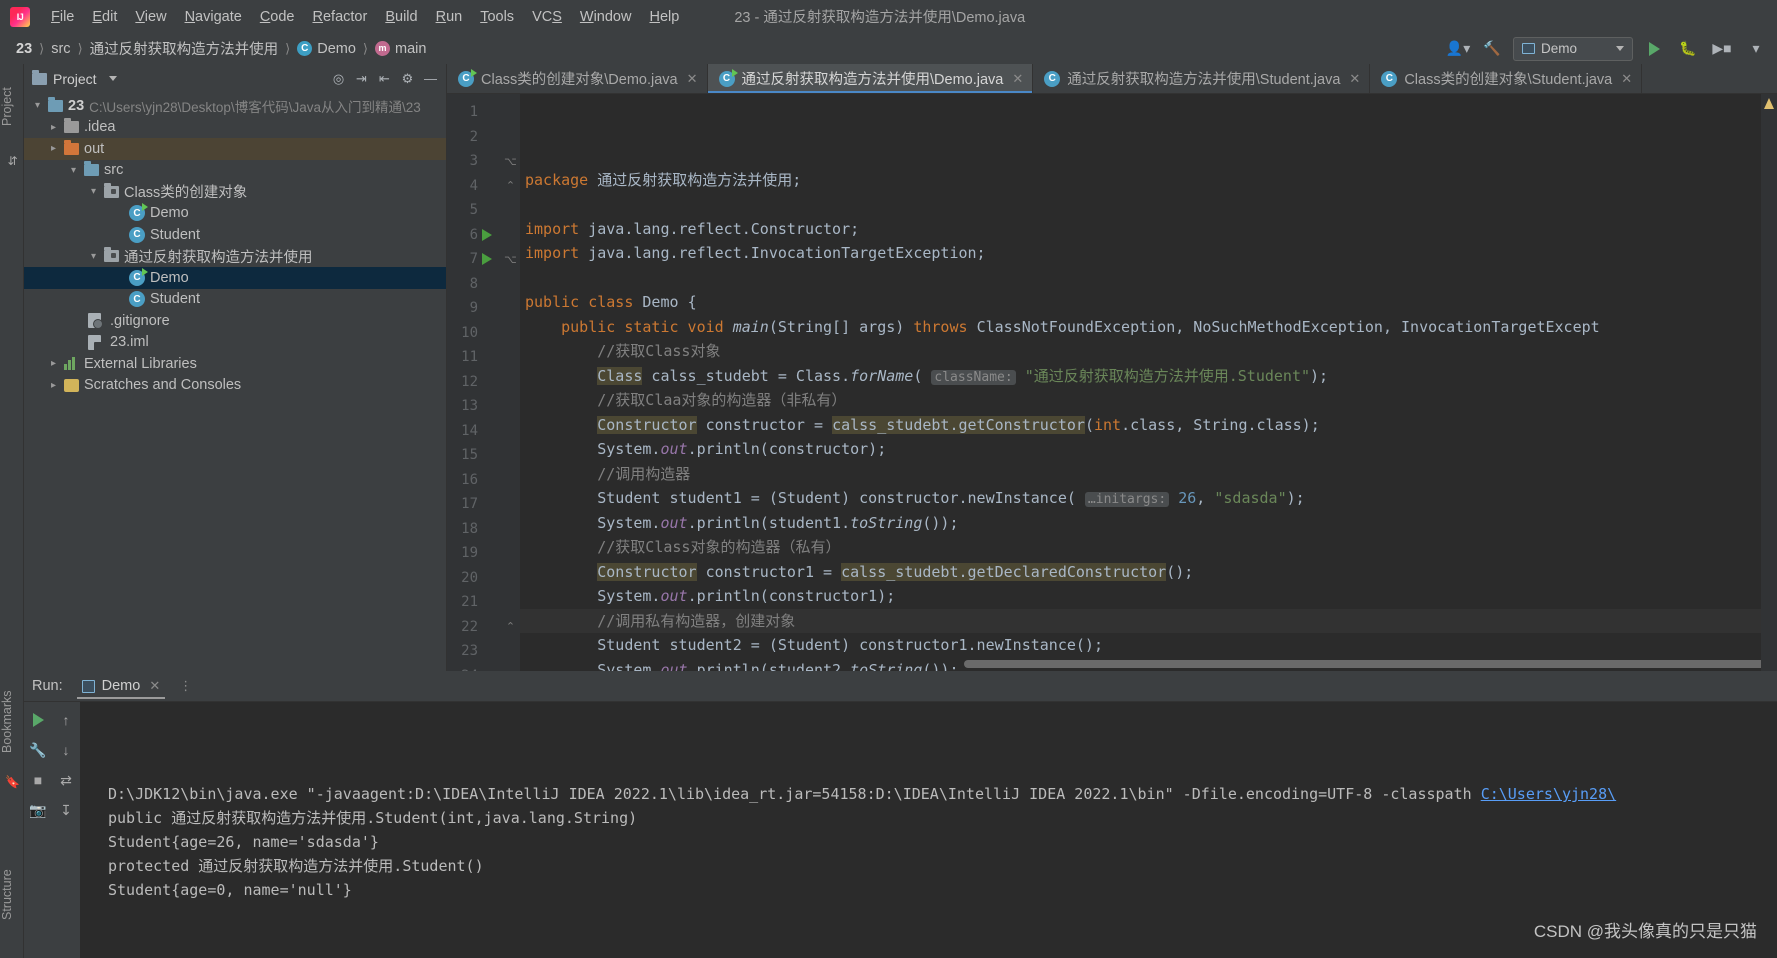 This screenshot has height=958, width=1777. What do you see at coordinates (1148, 620) in the screenshot?
I see `code-line: //调用私有构造器，创建对象` at bounding box center [1148, 620].